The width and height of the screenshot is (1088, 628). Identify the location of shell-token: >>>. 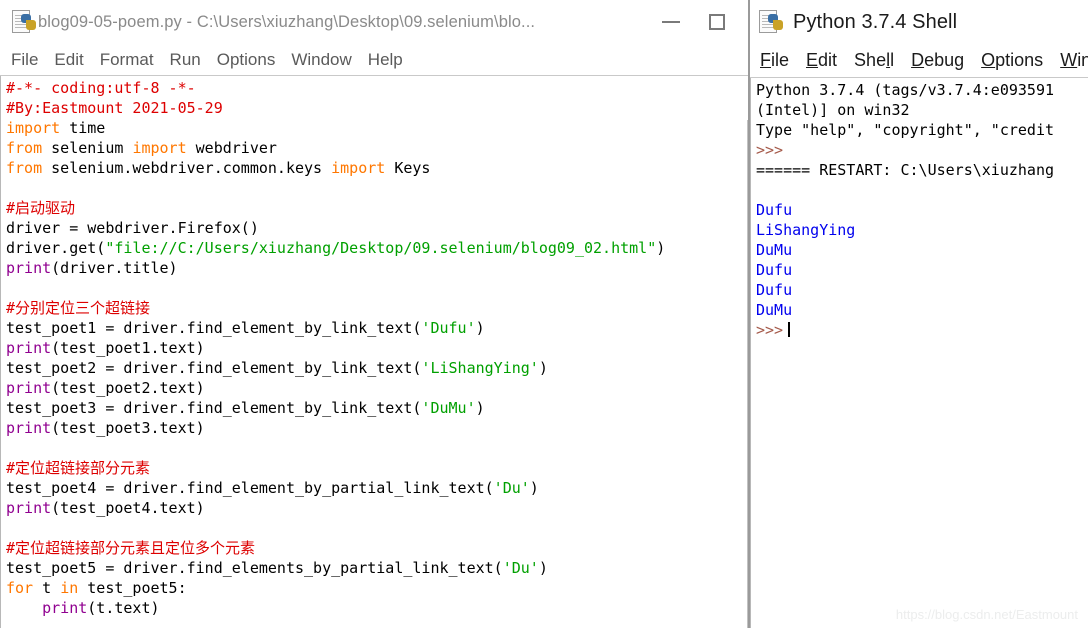
(770, 330).